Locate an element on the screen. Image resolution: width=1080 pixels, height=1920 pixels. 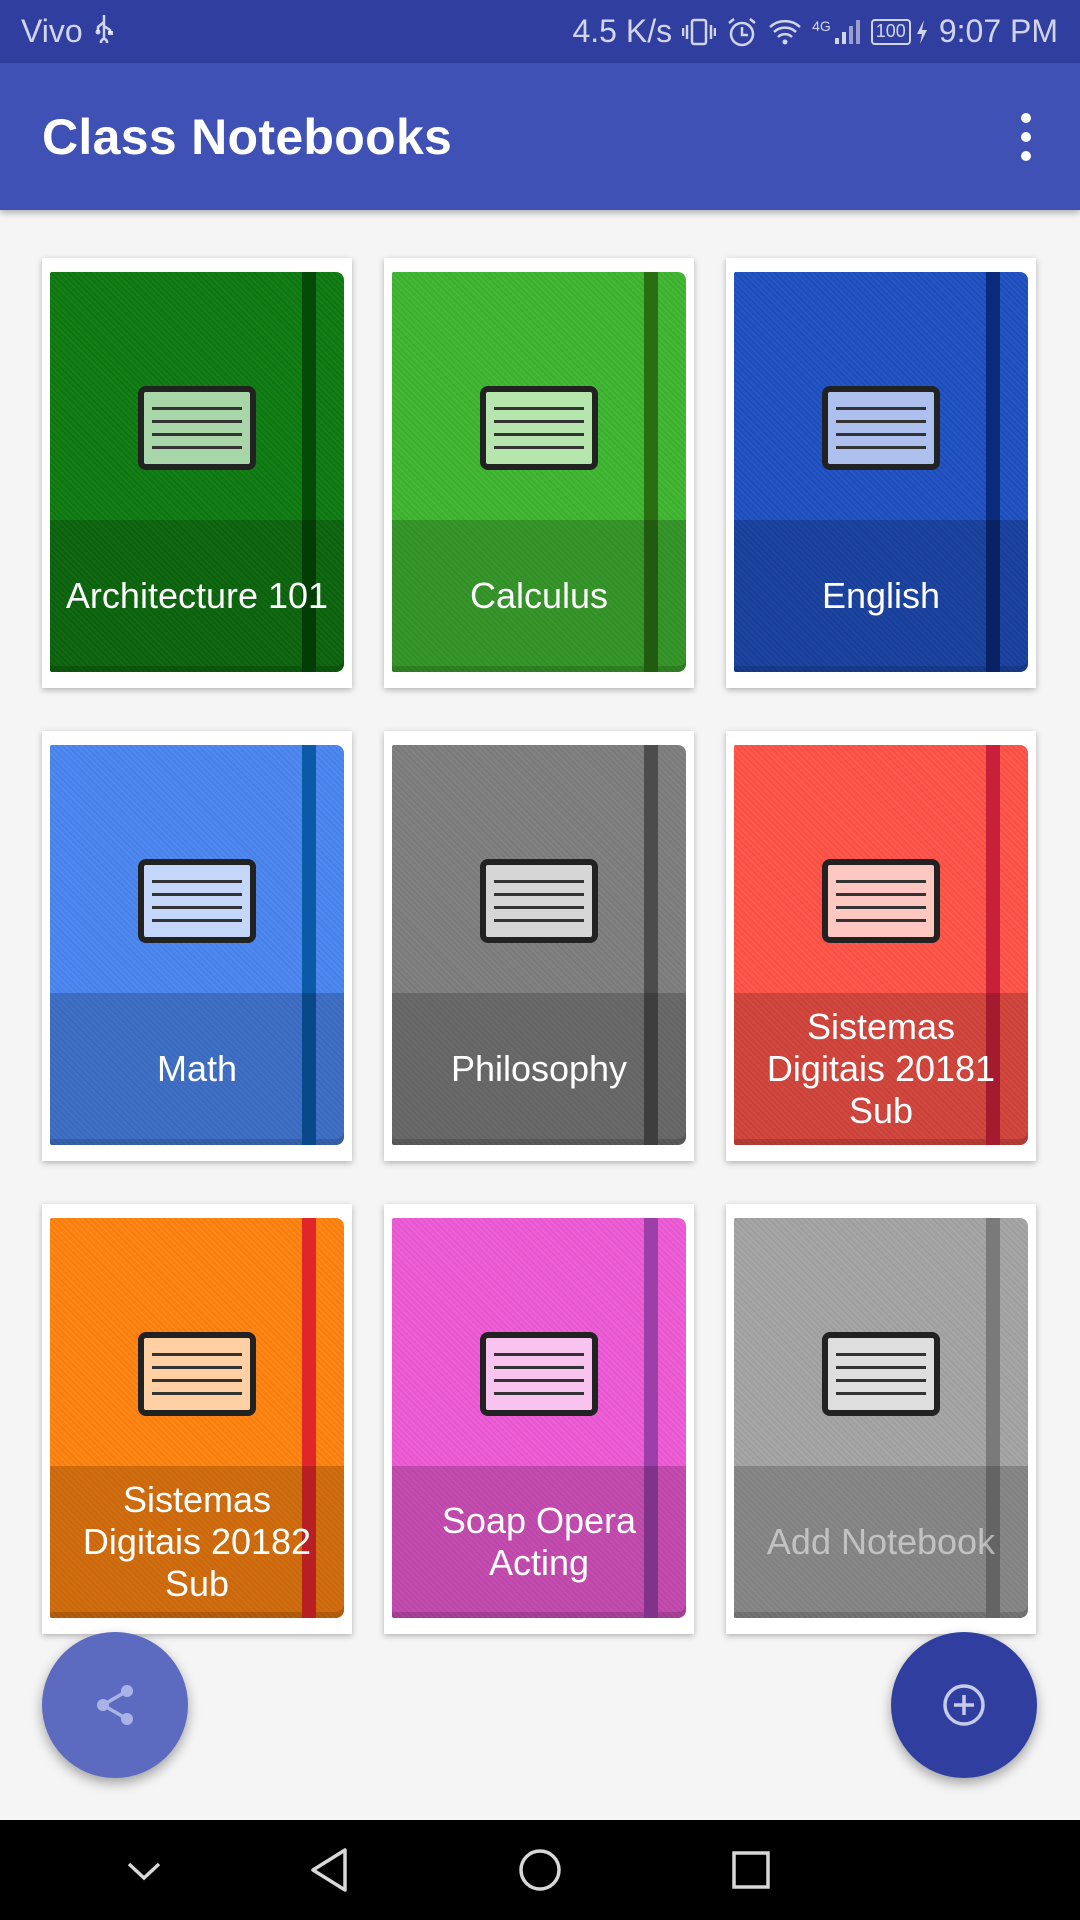
notebook-cover: Sistemas Digitais 20182 Sub is located at coordinates (197, 1418).